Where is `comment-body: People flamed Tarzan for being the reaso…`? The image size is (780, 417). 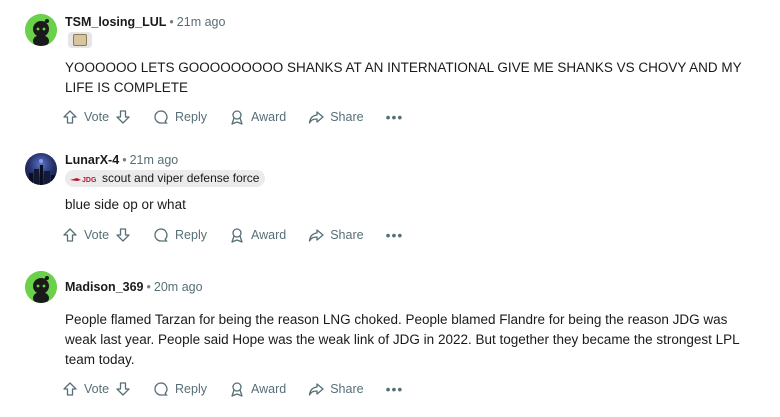 comment-body: People flamed Tarzan for being the reaso… is located at coordinates (402, 339).